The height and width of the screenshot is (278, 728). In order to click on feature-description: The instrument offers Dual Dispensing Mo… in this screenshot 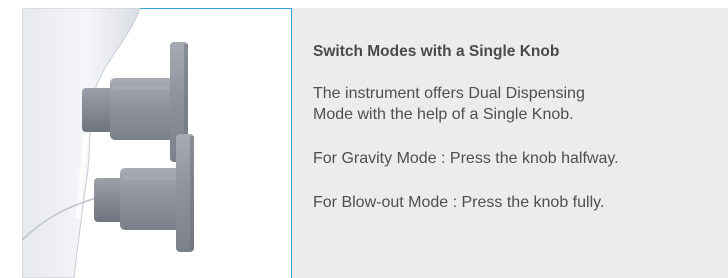, I will do `click(449, 104)`.